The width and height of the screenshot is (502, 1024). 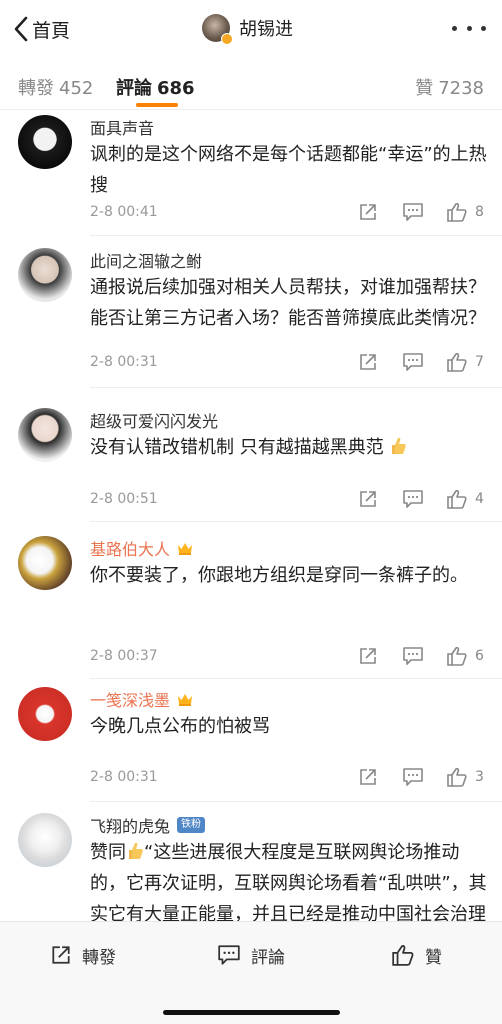 What do you see at coordinates (469, 28) in the screenshot?
I see `more-button` at bounding box center [469, 28].